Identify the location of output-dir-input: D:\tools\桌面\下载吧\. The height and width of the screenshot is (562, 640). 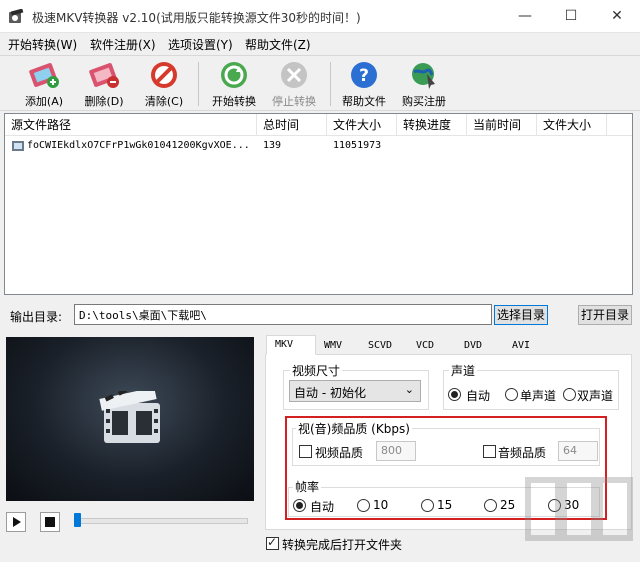
(283, 314).